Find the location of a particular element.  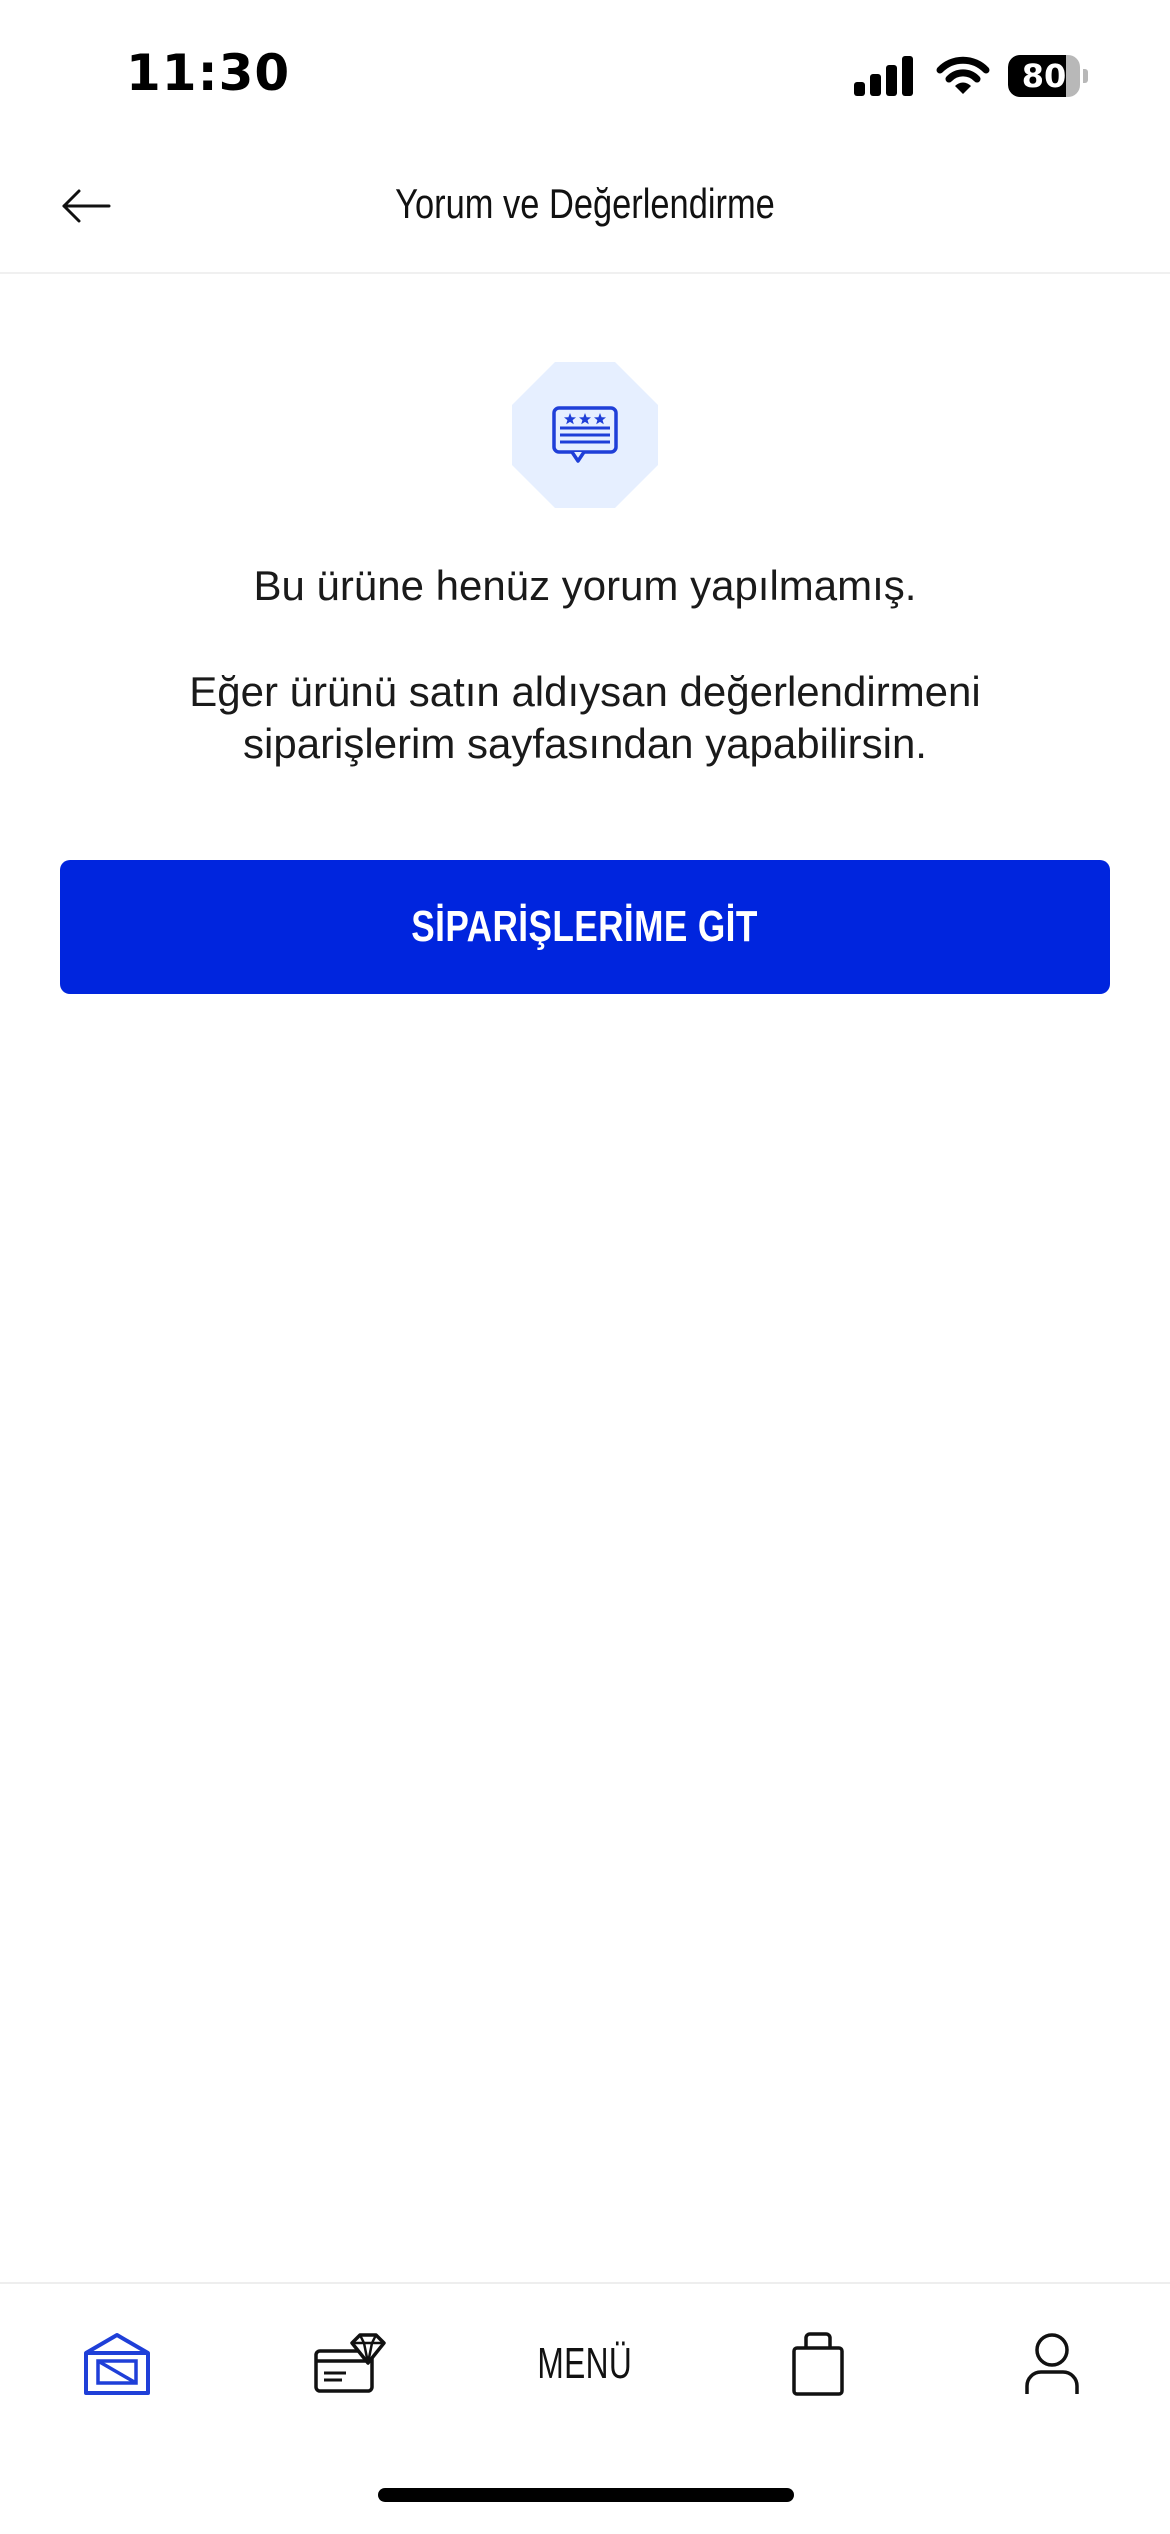

status-icons: 80 is located at coordinates (971, 76).